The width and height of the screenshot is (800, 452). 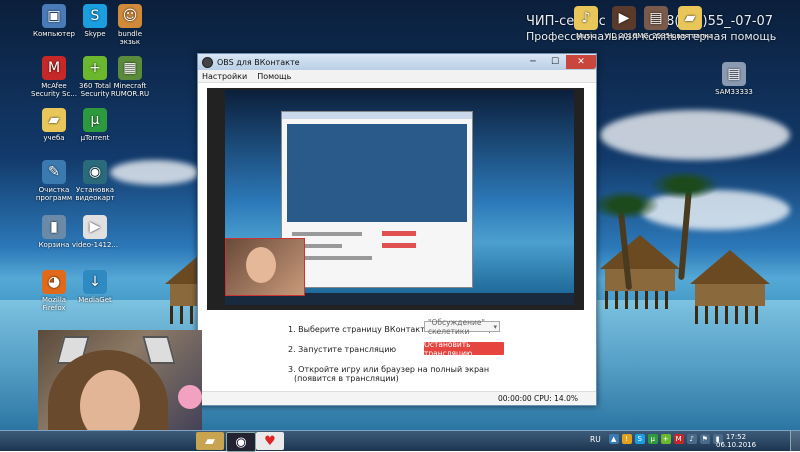 I want to click on obs-taskbar-button: ◉, so click(x=241, y=442).